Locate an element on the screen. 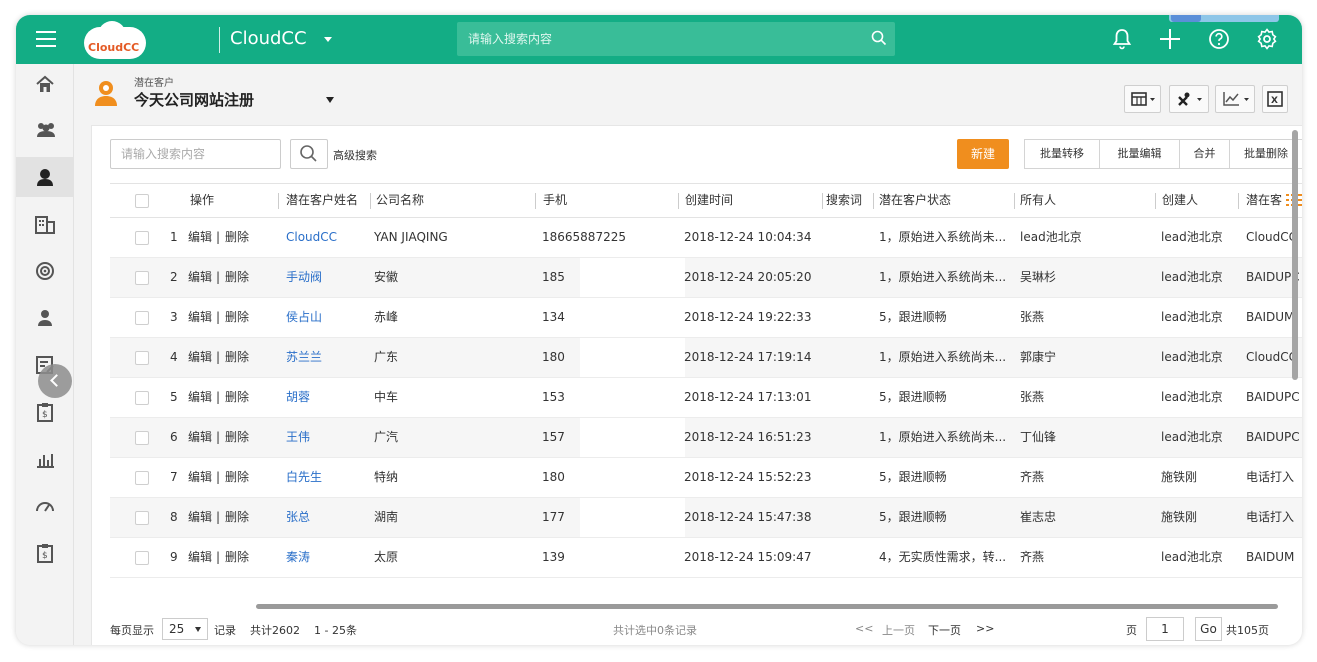  new-button: 新建 is located at coordinates (983, 154).